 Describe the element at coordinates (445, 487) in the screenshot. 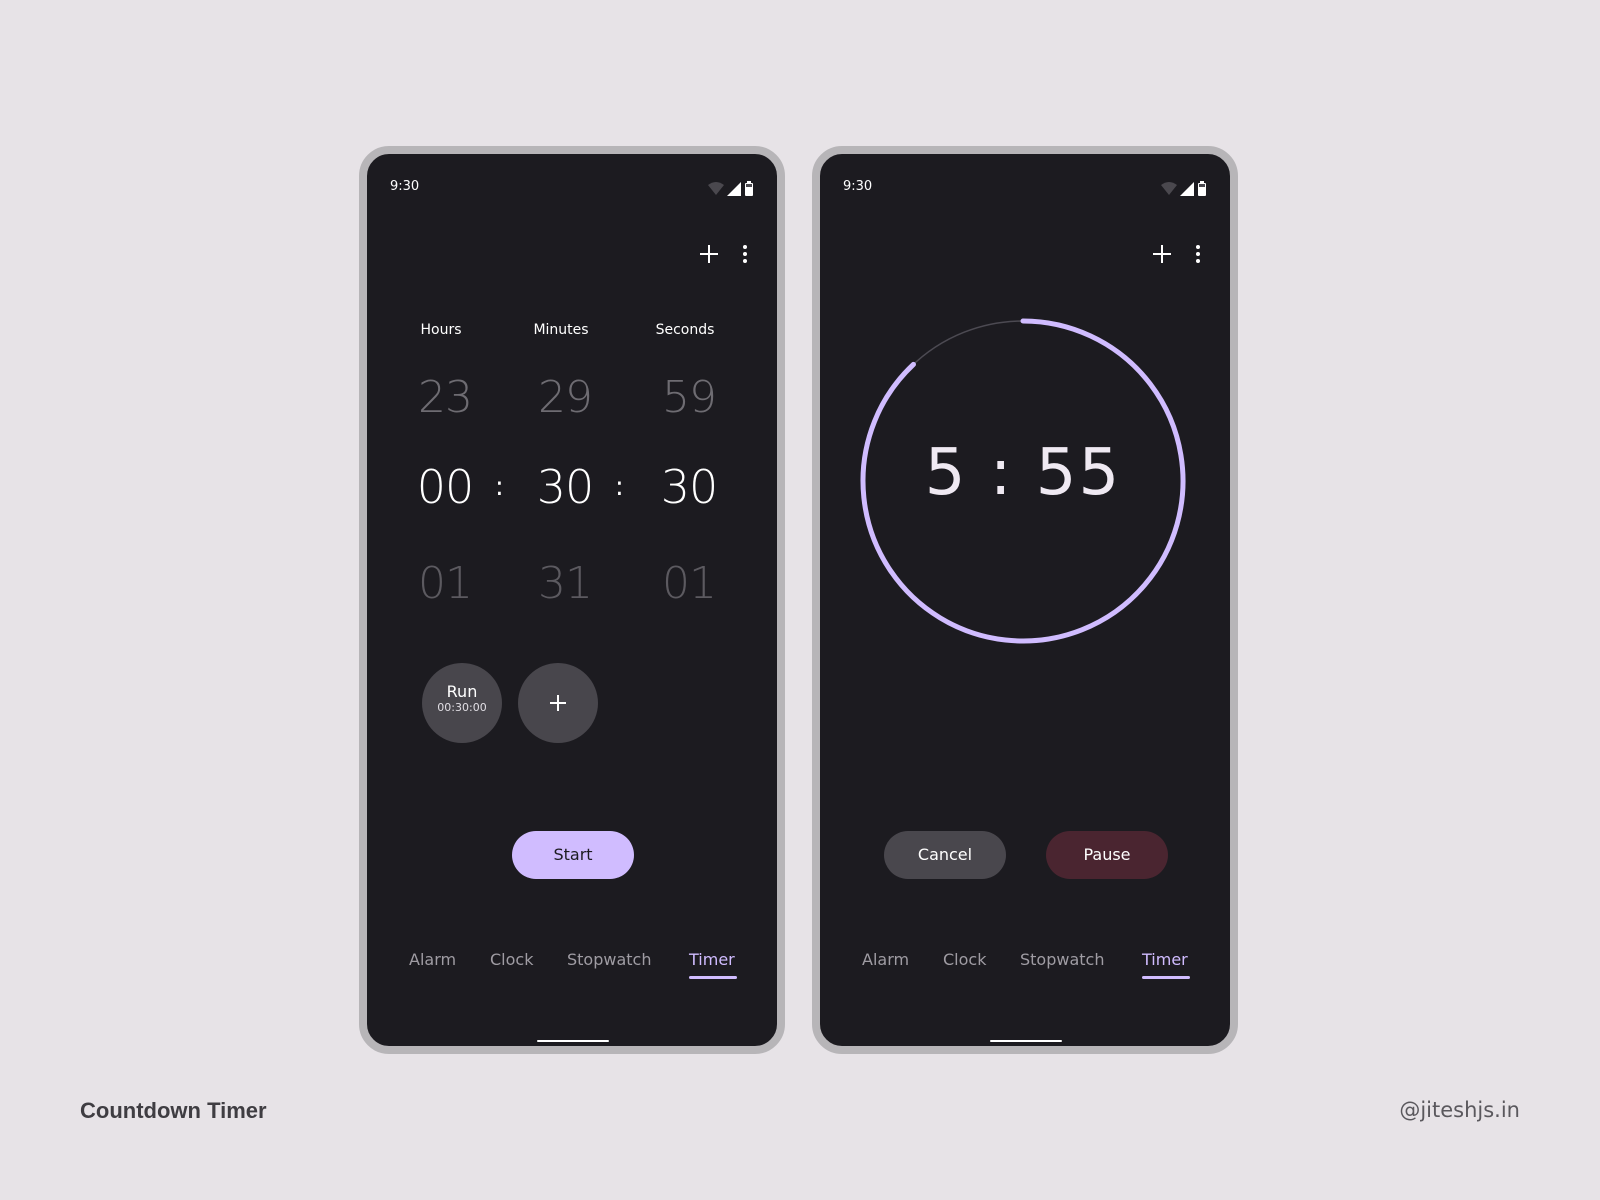

I see `hours-value: 00` at that location.